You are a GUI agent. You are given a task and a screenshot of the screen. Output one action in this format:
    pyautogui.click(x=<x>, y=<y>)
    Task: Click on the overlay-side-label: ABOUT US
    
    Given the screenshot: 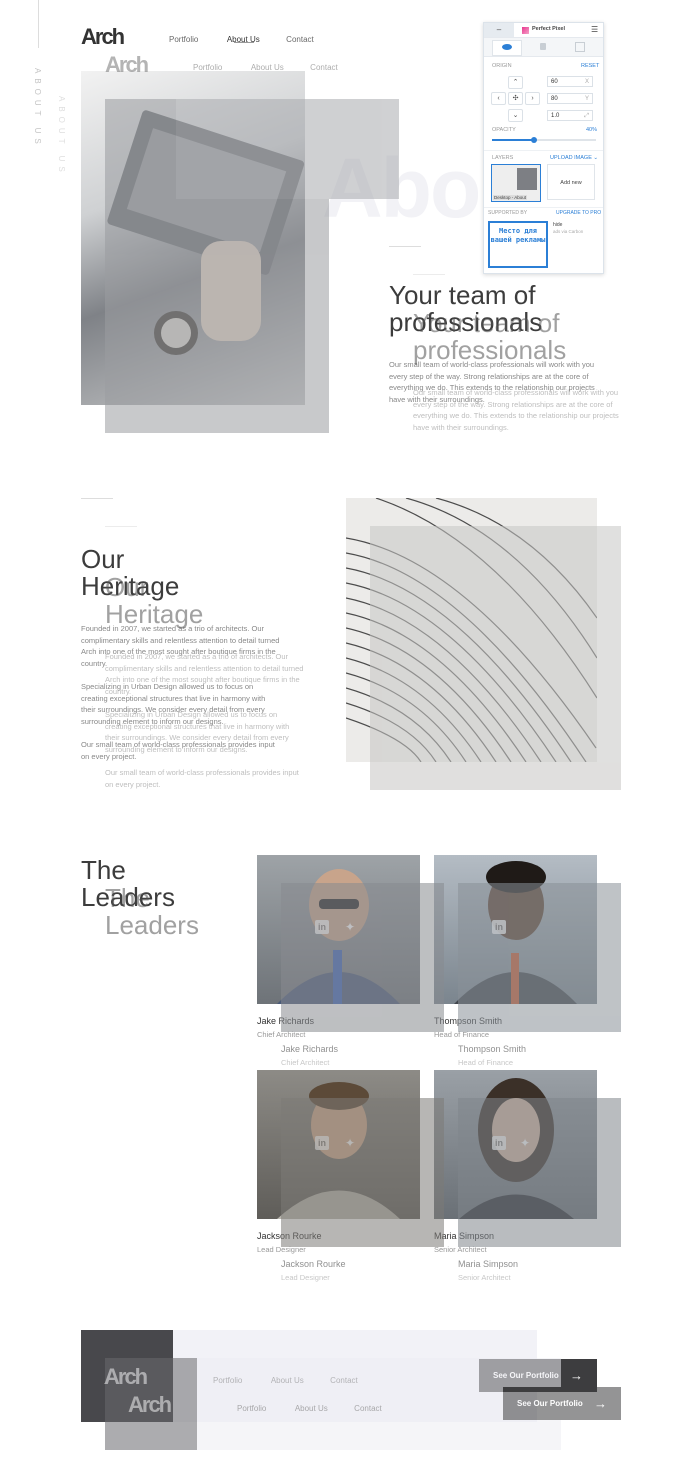 What is the action you would take?
    pyautogui.click(x=61, y=136)
    